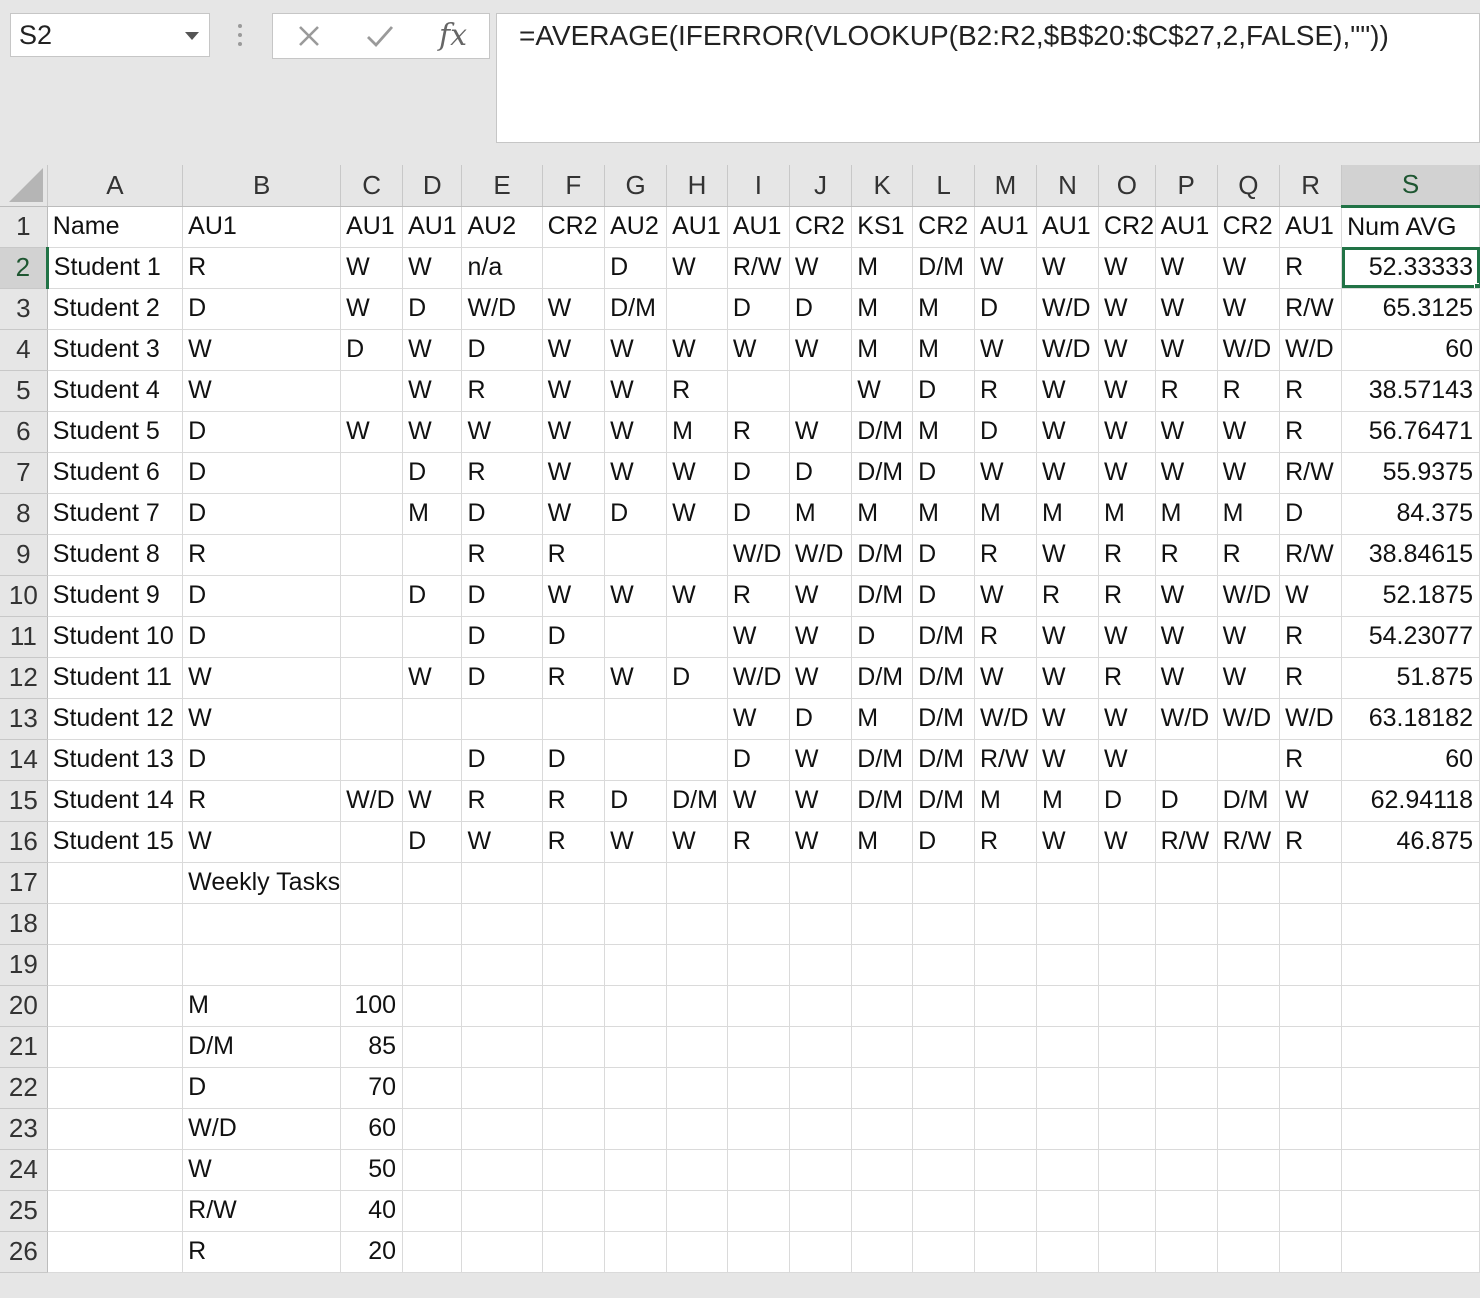 The height and width of the screenshot is (1298, 1480). What do you see at coordinates (380, 36) in the screenshot?
I see `checkmark-icon` at bounding box center [380, 36].